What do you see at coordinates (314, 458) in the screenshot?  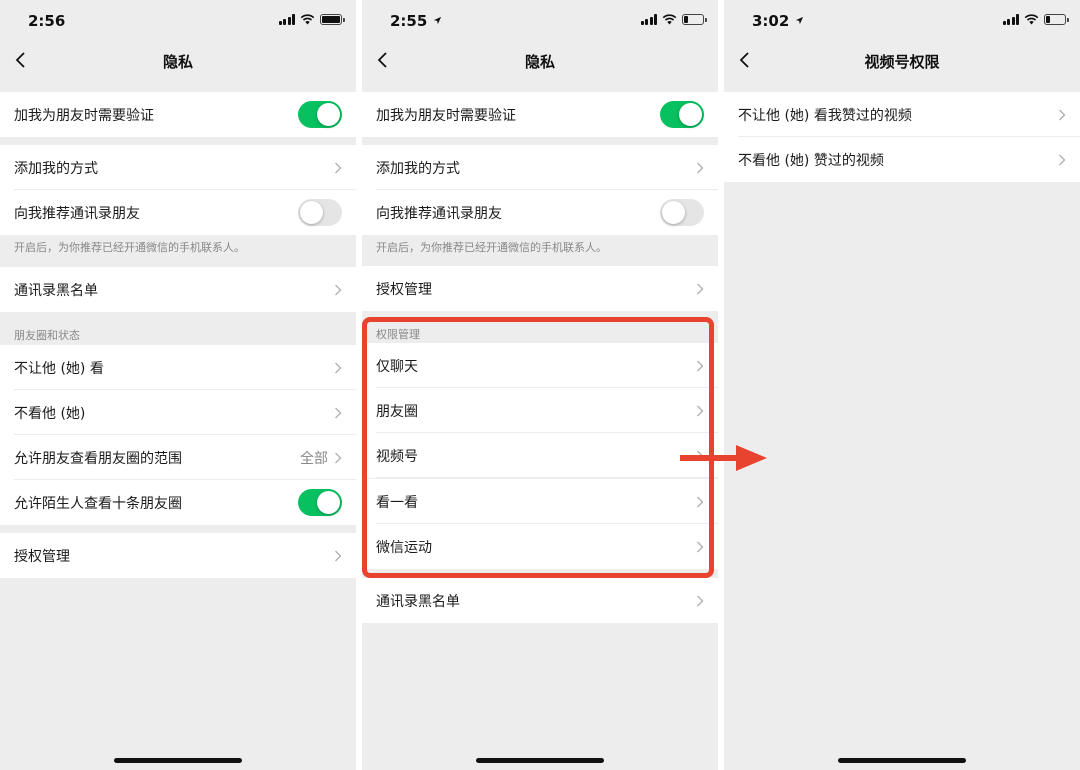 I see `row-value: 全部` at bounding box center [314, 458].